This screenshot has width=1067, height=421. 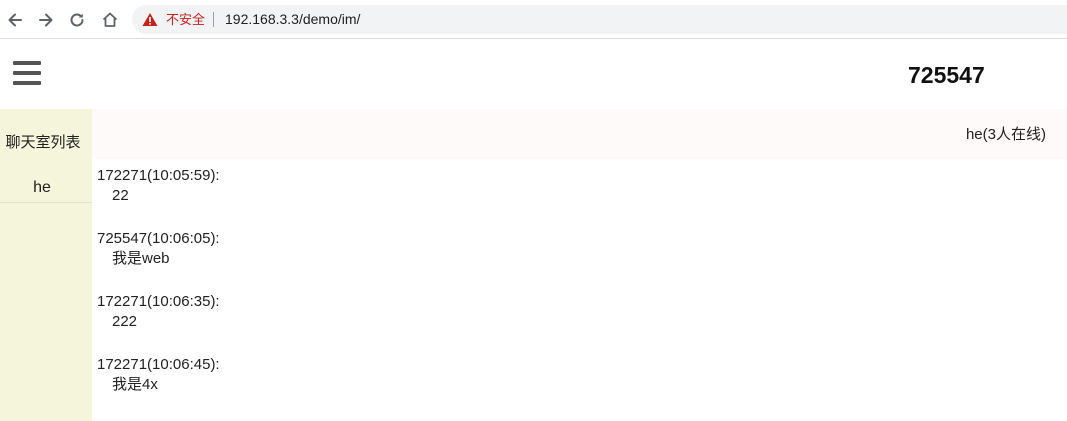 What do you see at coordinates (579, 134) in the screenshot?
I see `chat-room-header: he(3人在线)` at bounding box center [579, 134].